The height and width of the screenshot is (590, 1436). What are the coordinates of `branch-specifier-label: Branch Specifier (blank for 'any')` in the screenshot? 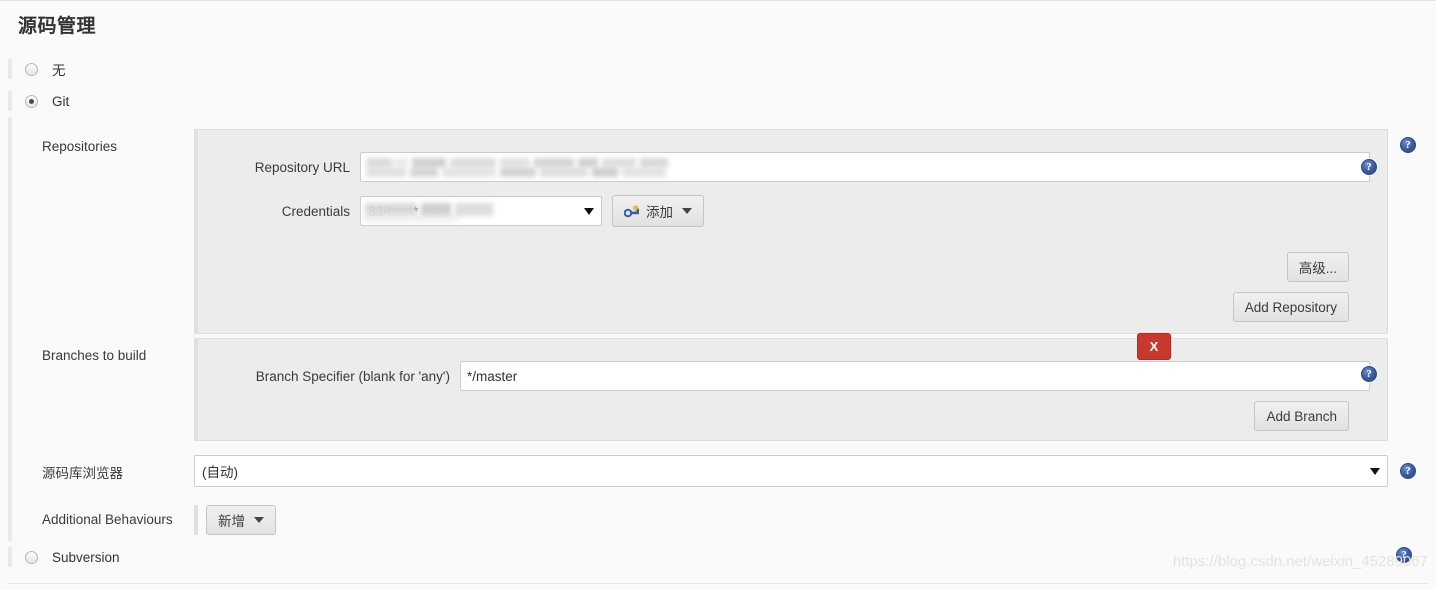 It's located at (352, 376).